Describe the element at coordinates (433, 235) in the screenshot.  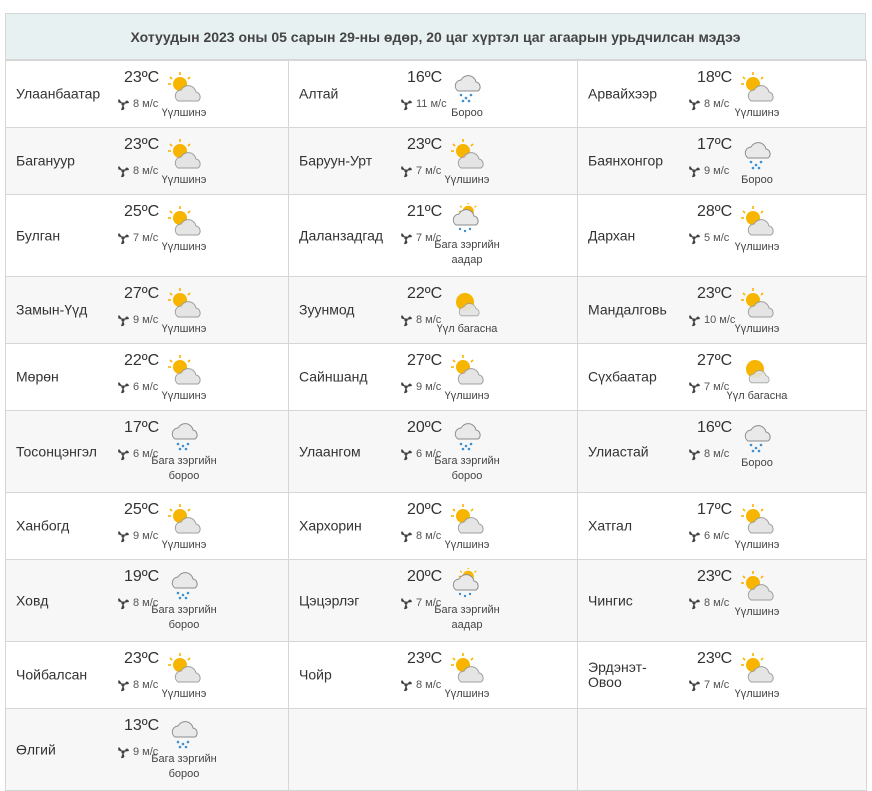
I see `city-cell: Даланзадгад 21ºC 7 м/с Бага зэргийн аадар` at that location.